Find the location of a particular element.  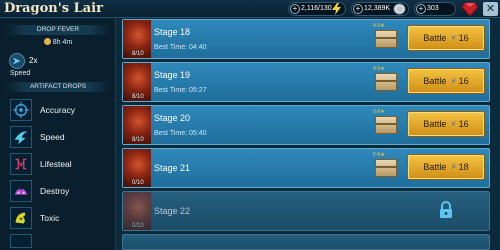

artifact-label-speed: Speed is located at coordinates (52, 137).